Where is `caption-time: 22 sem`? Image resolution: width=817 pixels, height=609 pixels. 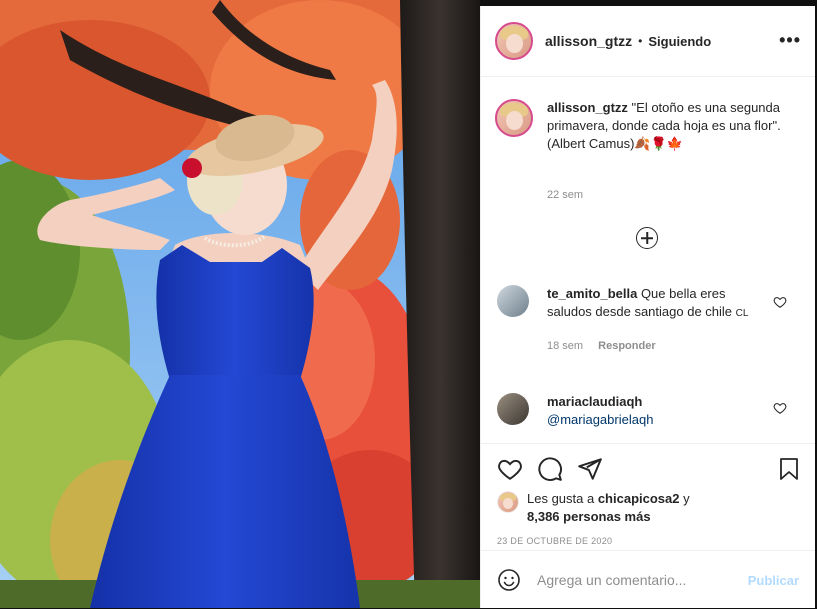 caption-time: 22 sem is located at coordinates (565, 195).